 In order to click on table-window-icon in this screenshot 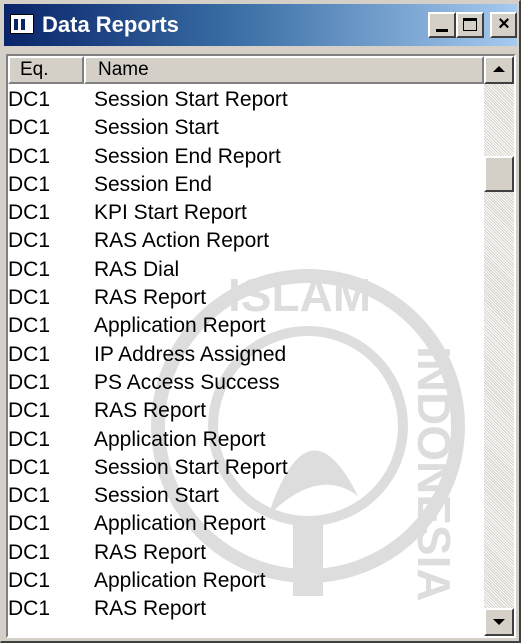, I will do `click(22, 24)`.